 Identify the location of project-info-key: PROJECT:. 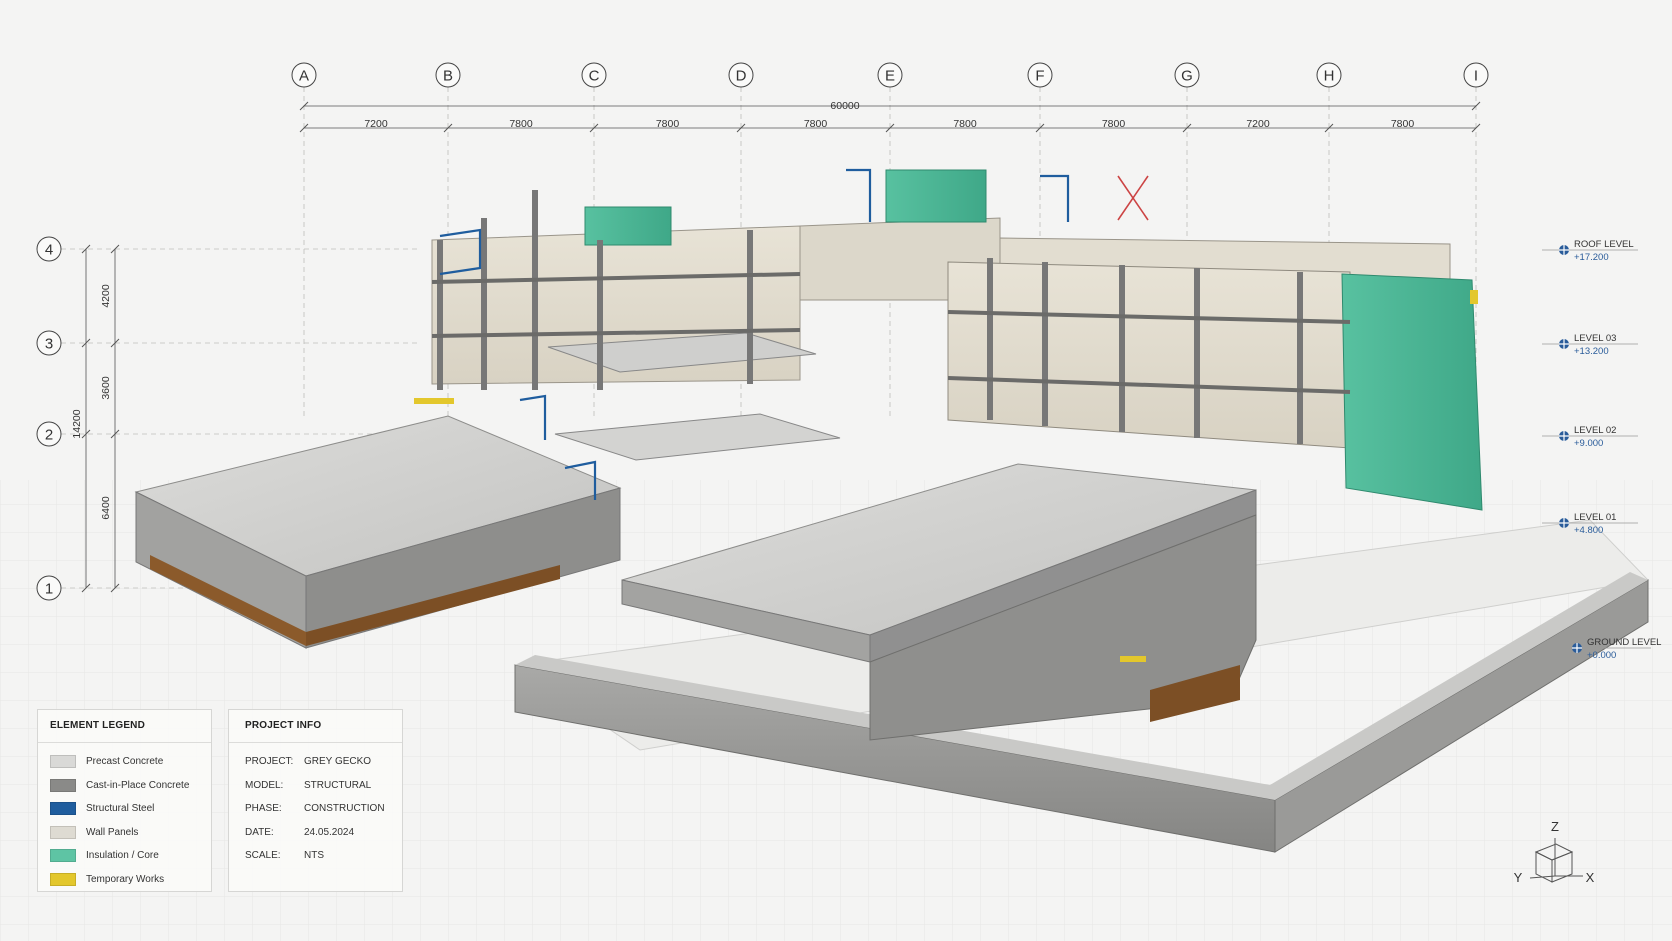
(269, 762).